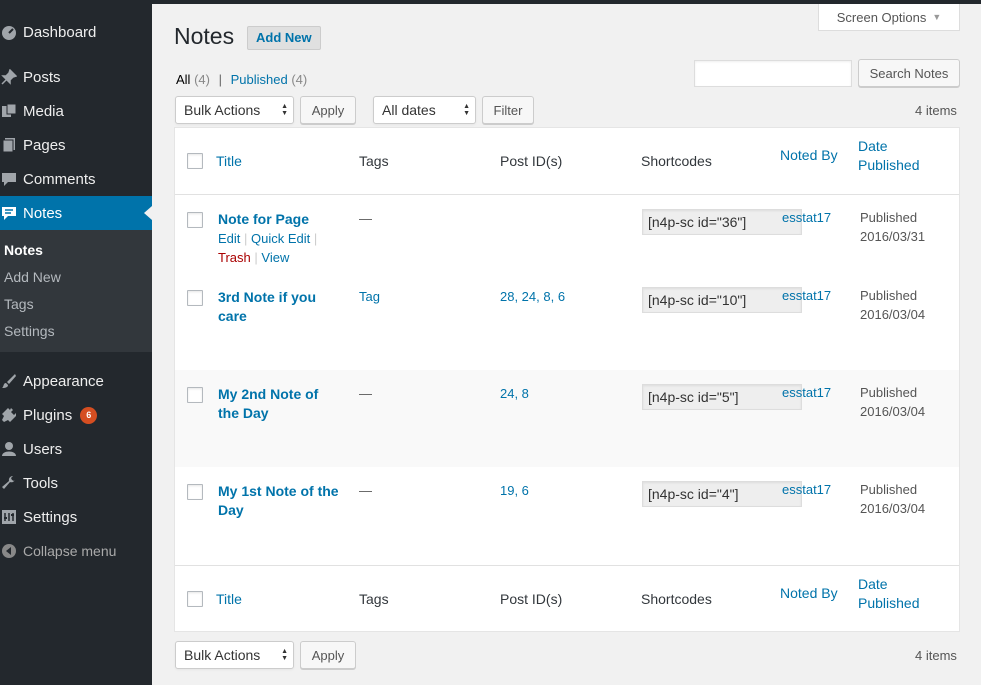  What do you see at coordinates (374, 161) in the screenshot?
I see `column-tags-header: Tags` at bounding box center [374, 161].